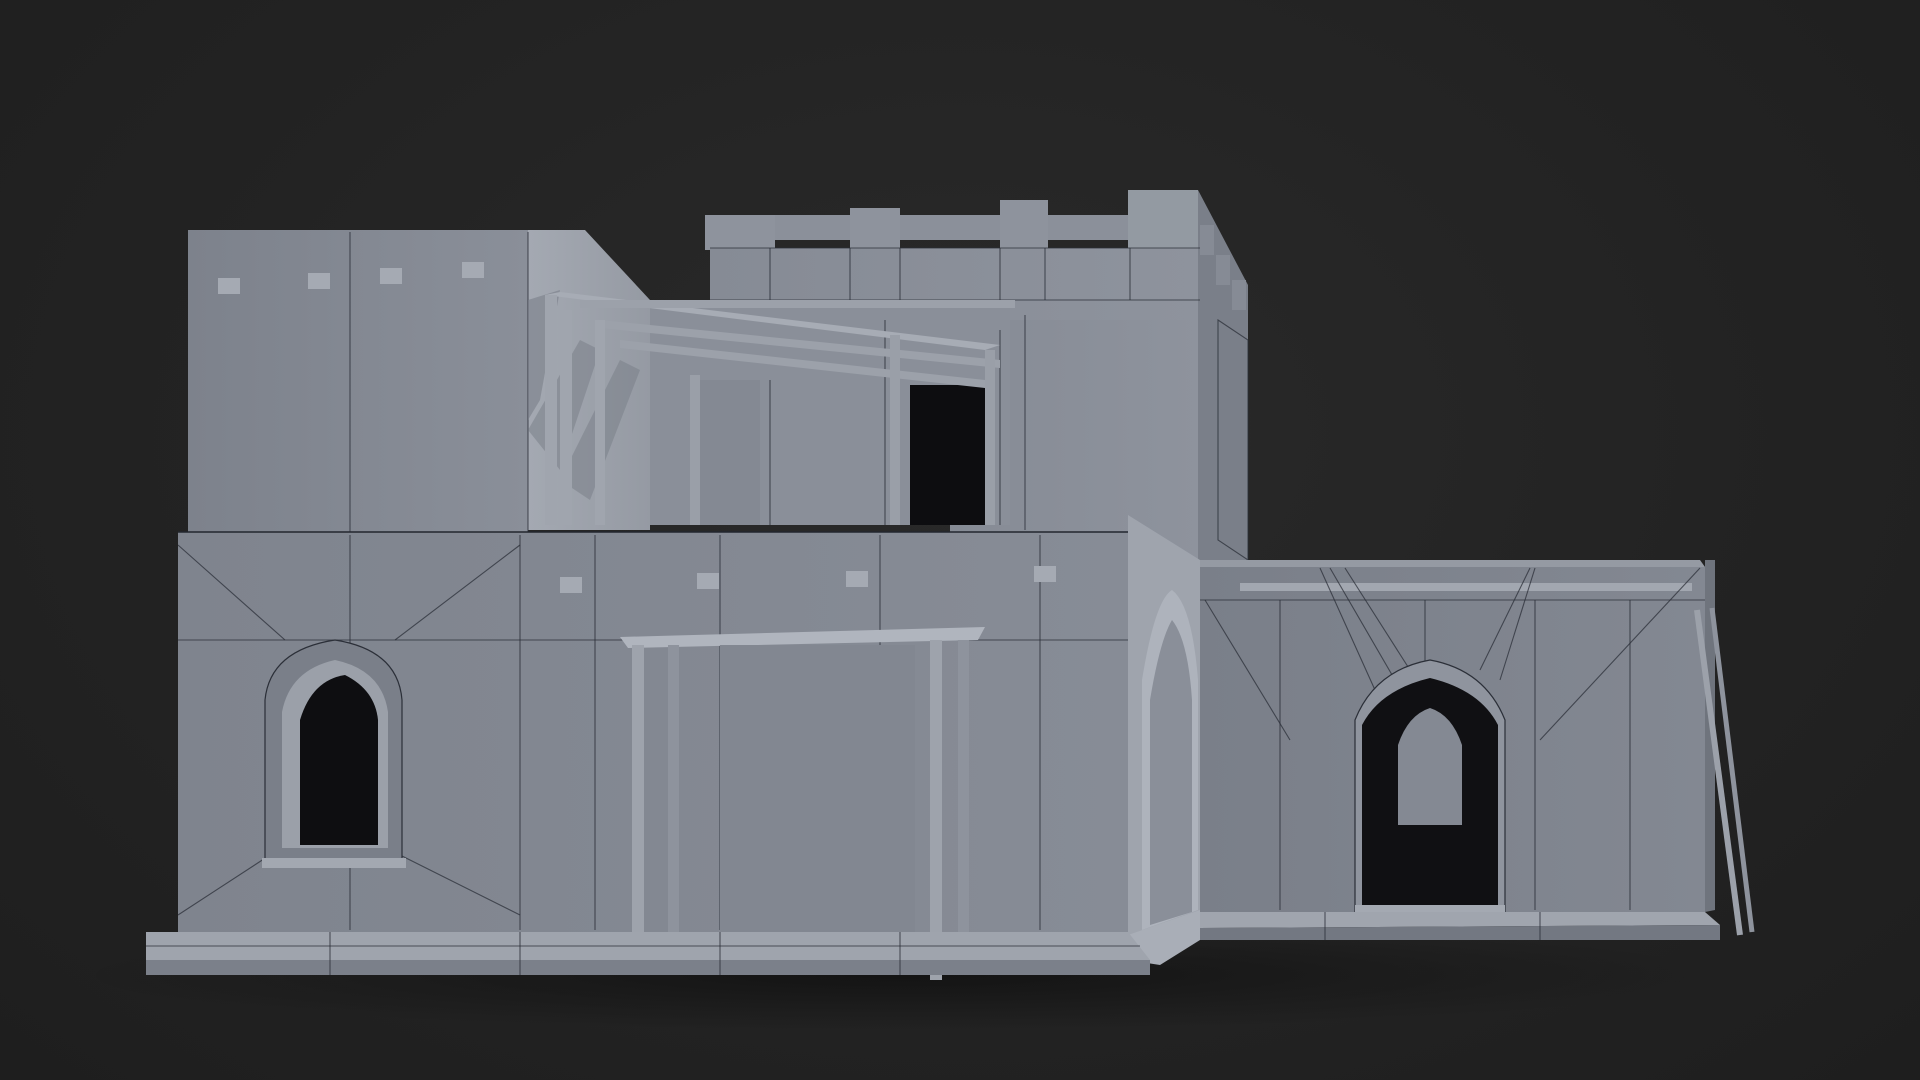 This screenshot has height=1080, width=1920. What do you see at coordinates (802, 803) in the screenshot?
I see `front-canopy` at bounding box center [802, 803].